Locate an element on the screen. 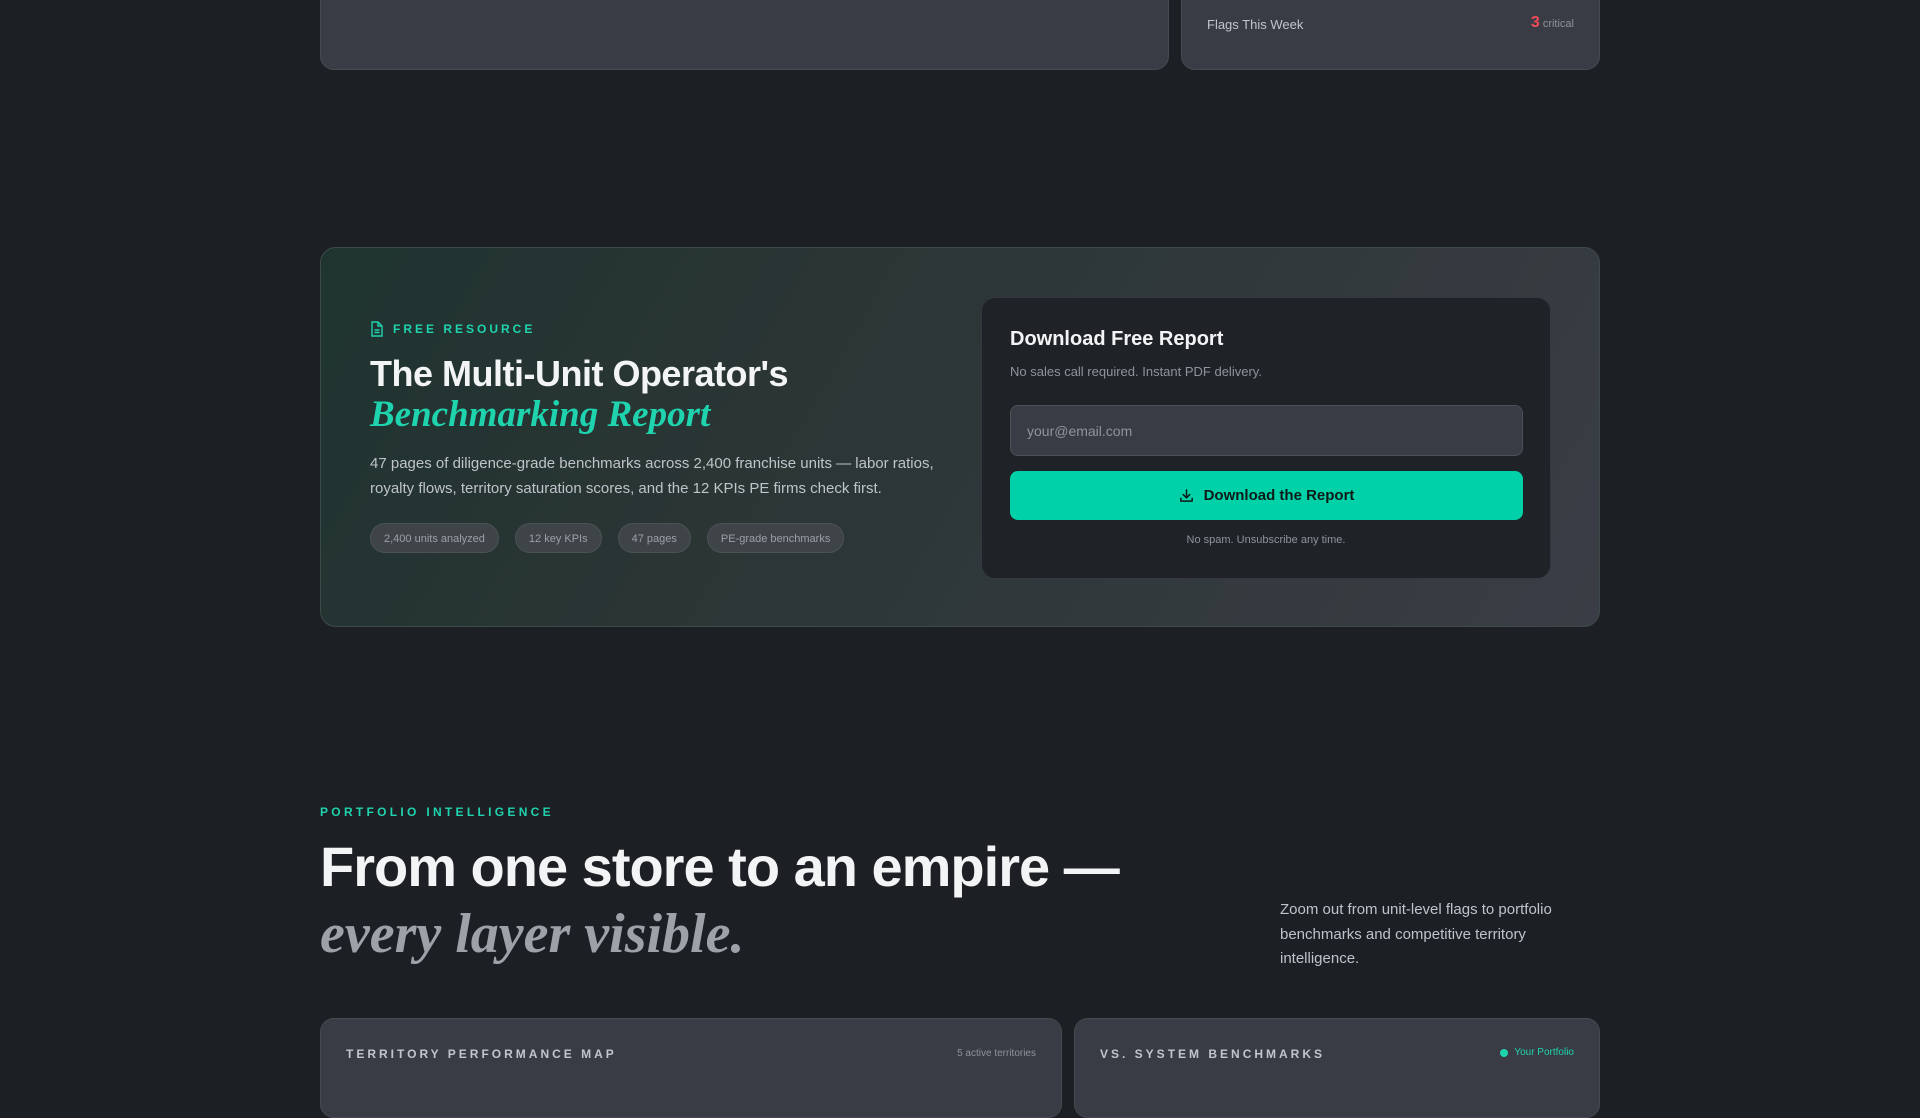 The image size is (1920, 1118). legend-dot-icon is located at coordinates (1504, 1052).